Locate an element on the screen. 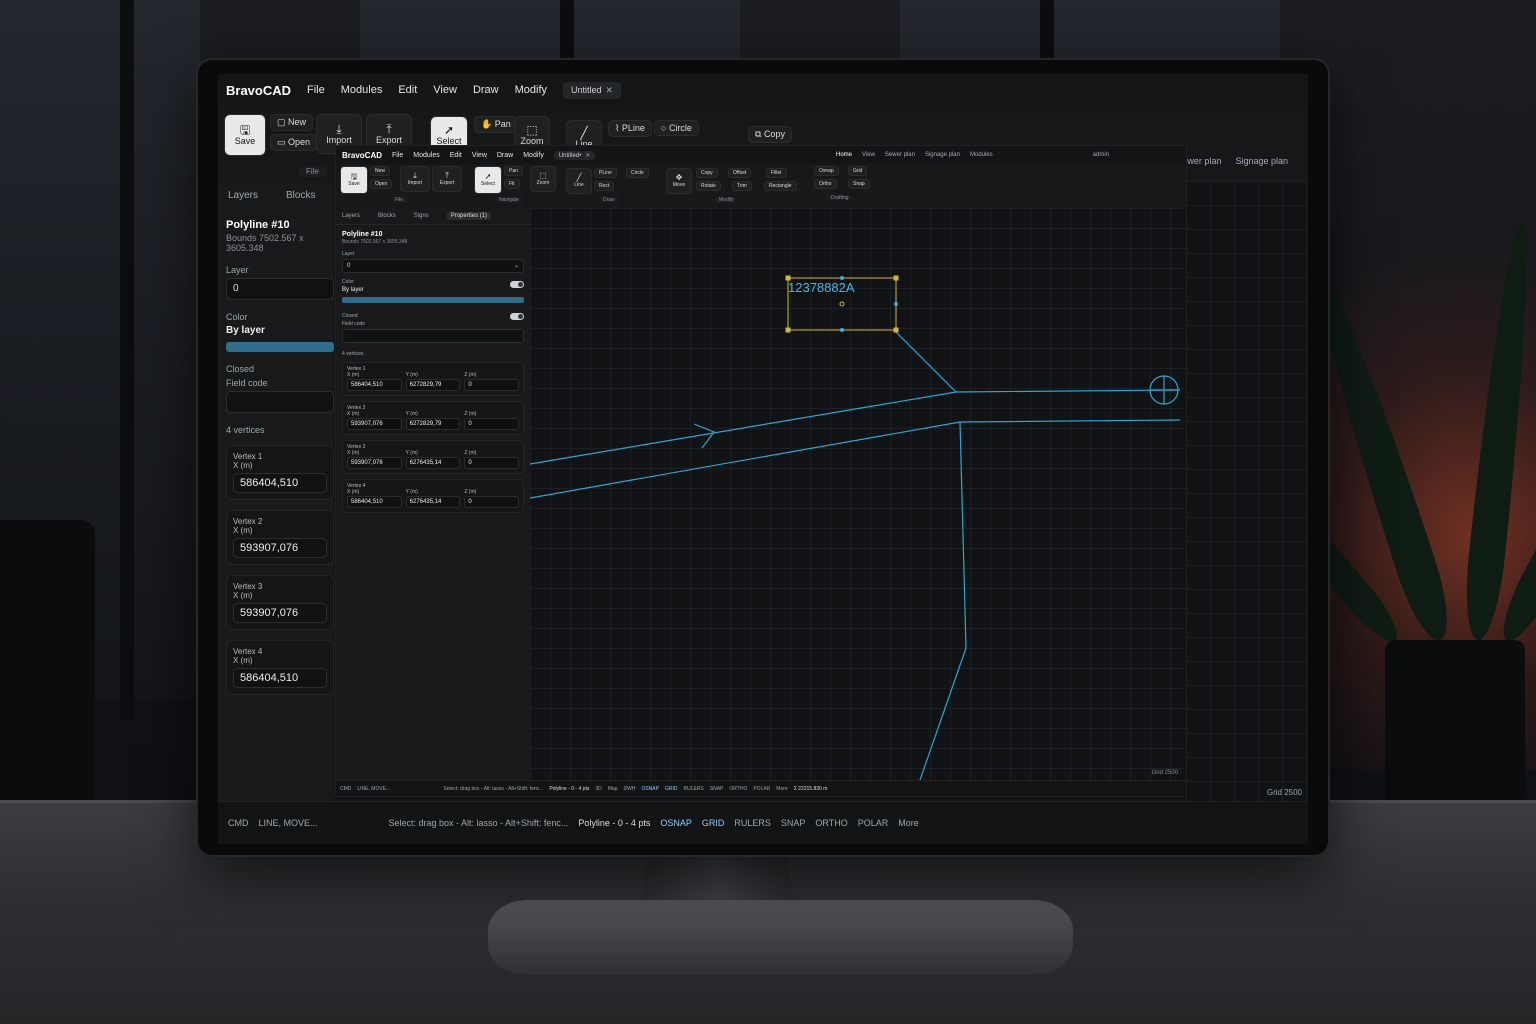 Image resolution: width=1536 pixels, height=1024 pixels. document-tab: Untitled• ✕ is located at coordinates (574, 155).